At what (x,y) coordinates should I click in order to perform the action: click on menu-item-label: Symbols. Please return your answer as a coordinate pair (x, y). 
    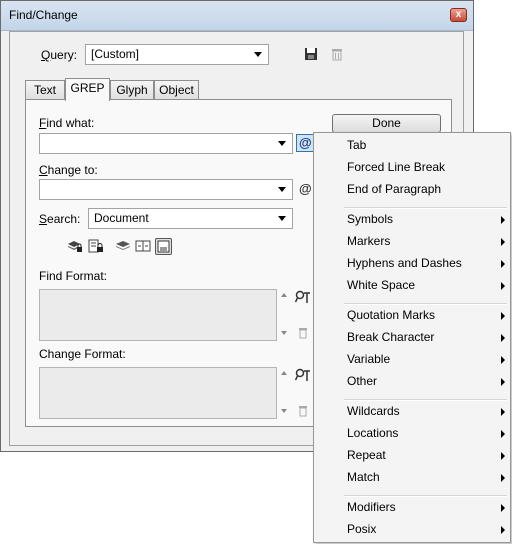
    Looking at the image, I should click on (370, 219).